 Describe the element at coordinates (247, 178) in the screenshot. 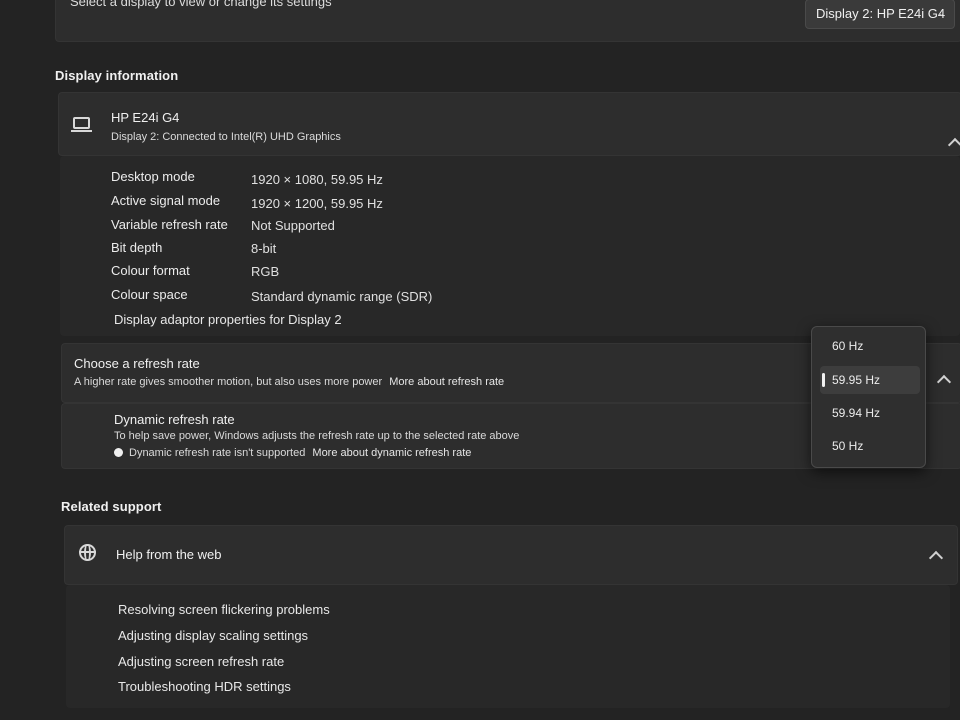

I see `info-row-desktop-mode: Desktop mode 1920 × 1080, 59.95 Hz` at that location.